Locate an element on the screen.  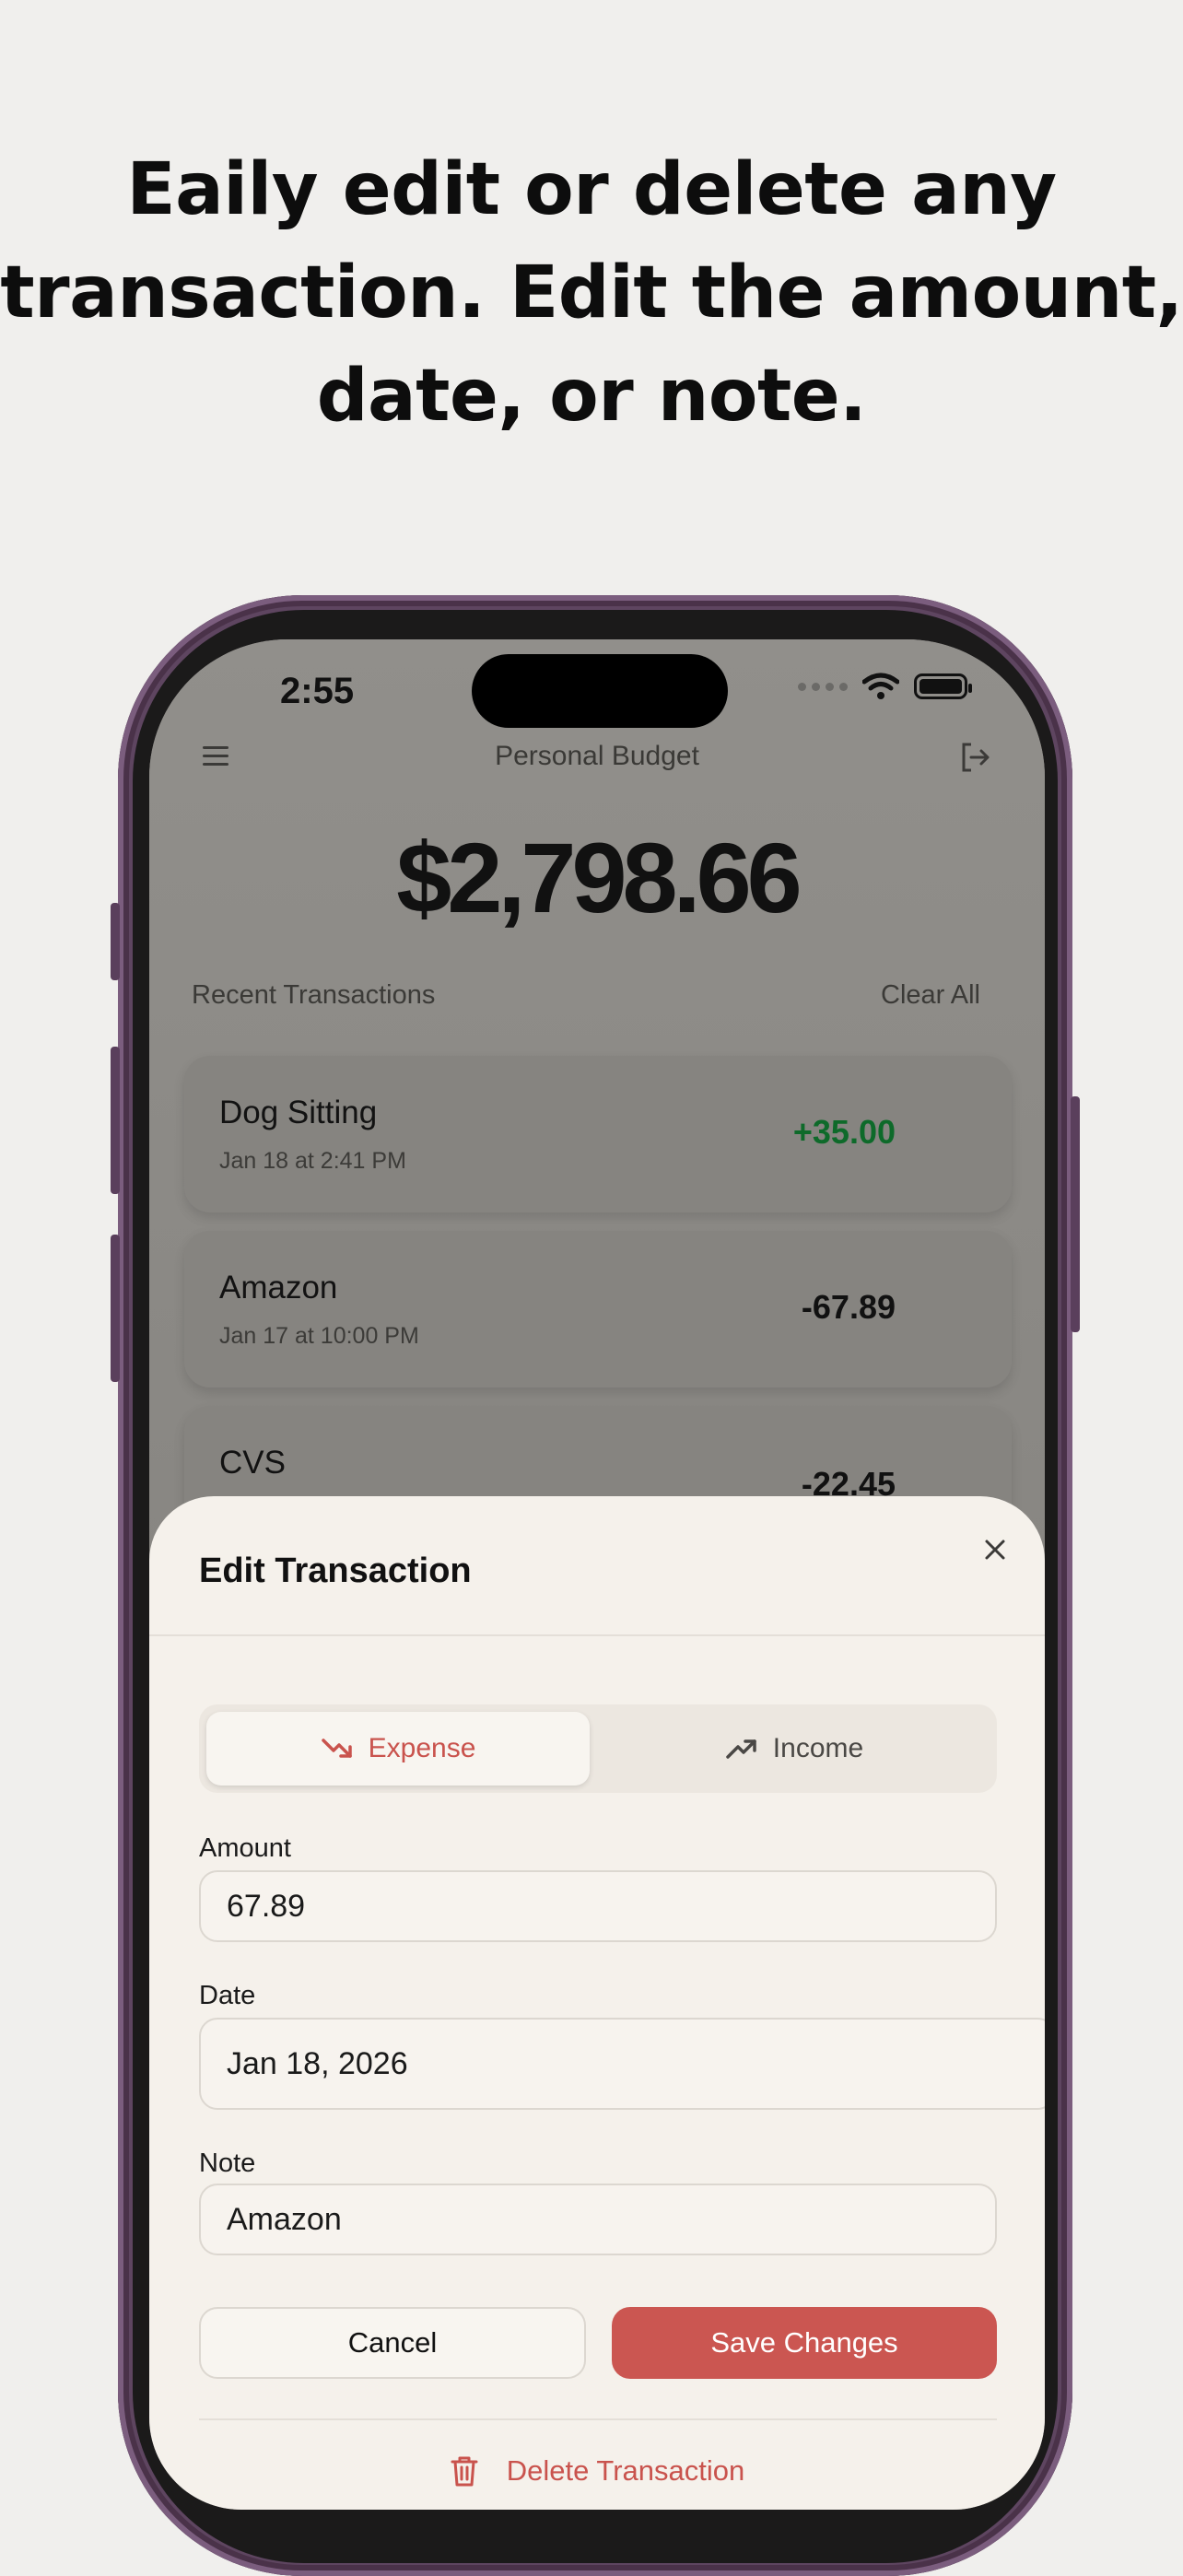
expense-label: Expense is located at coordinates (422, 1748).